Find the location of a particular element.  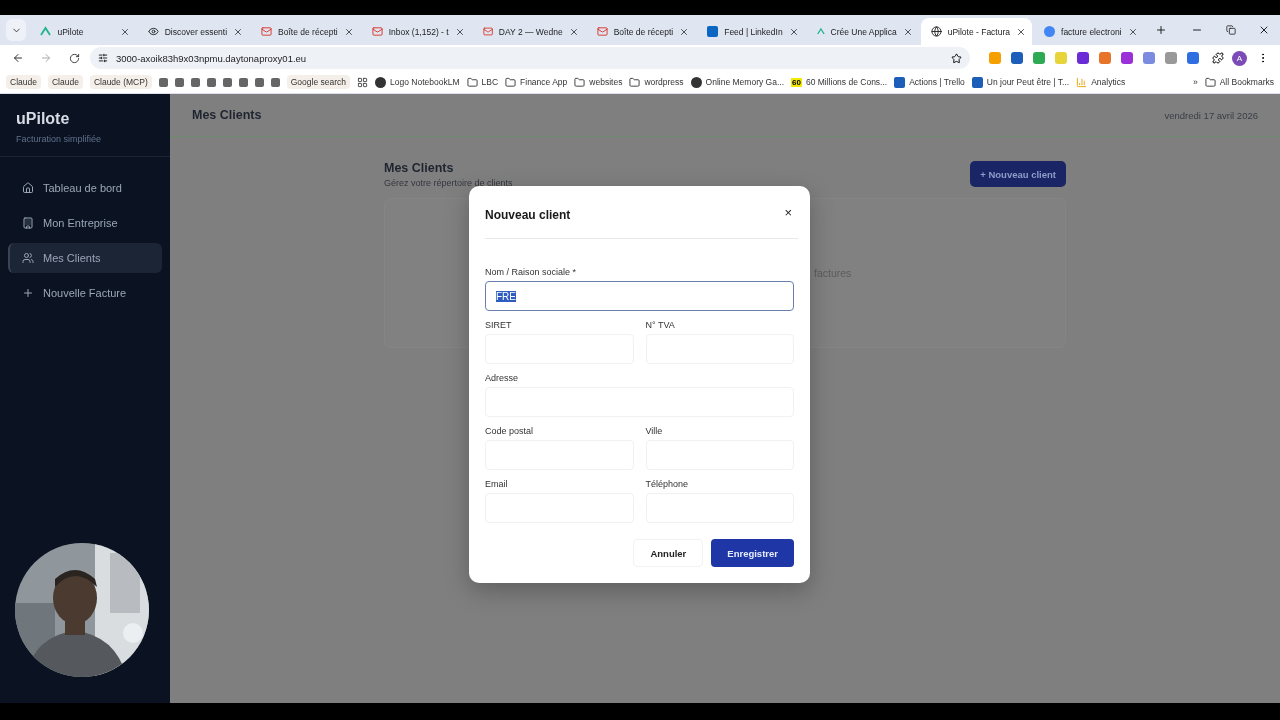

browser-tab: uPilote is located at coordinates (83, 31).